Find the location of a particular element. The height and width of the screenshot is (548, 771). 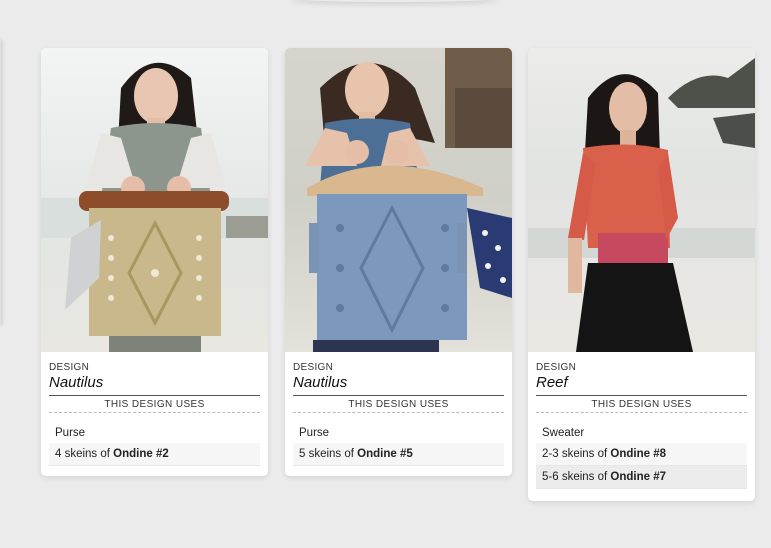

yarn-name: Ondine #8 is located at coordinates (638, 454).